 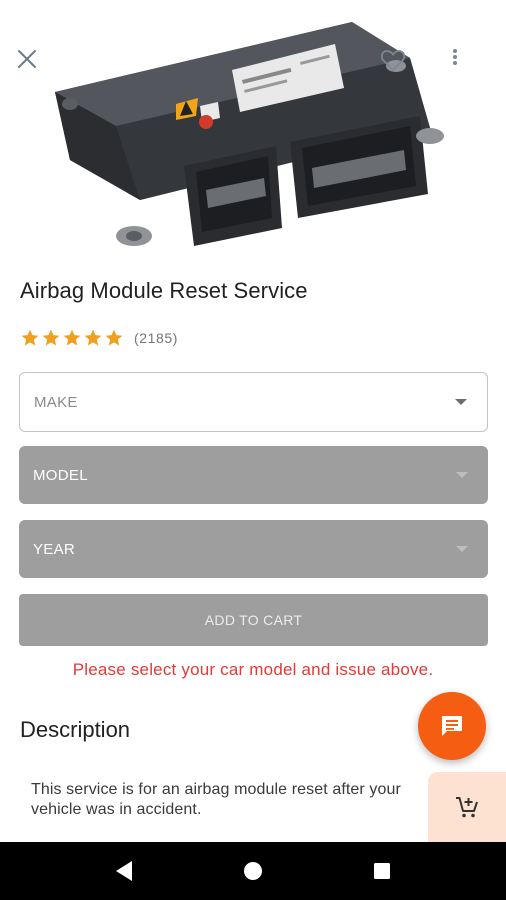 I want to click on more-vertical-icon, so click(x=455, y=57).